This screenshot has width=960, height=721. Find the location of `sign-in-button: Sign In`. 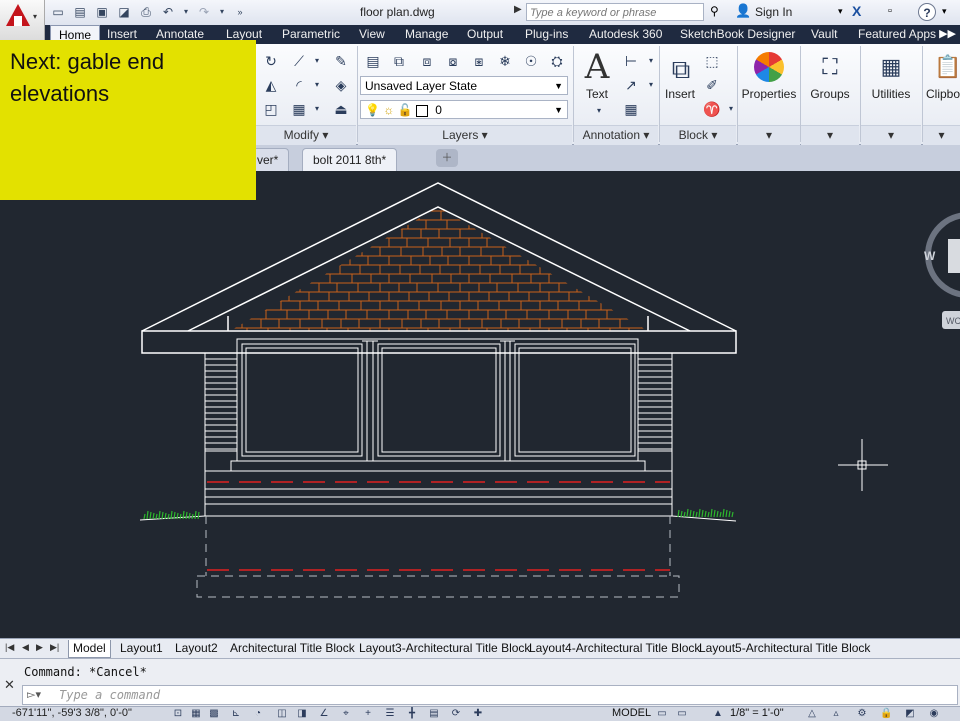

sign-in-button: Sign In is located at coordinates (773, 12).